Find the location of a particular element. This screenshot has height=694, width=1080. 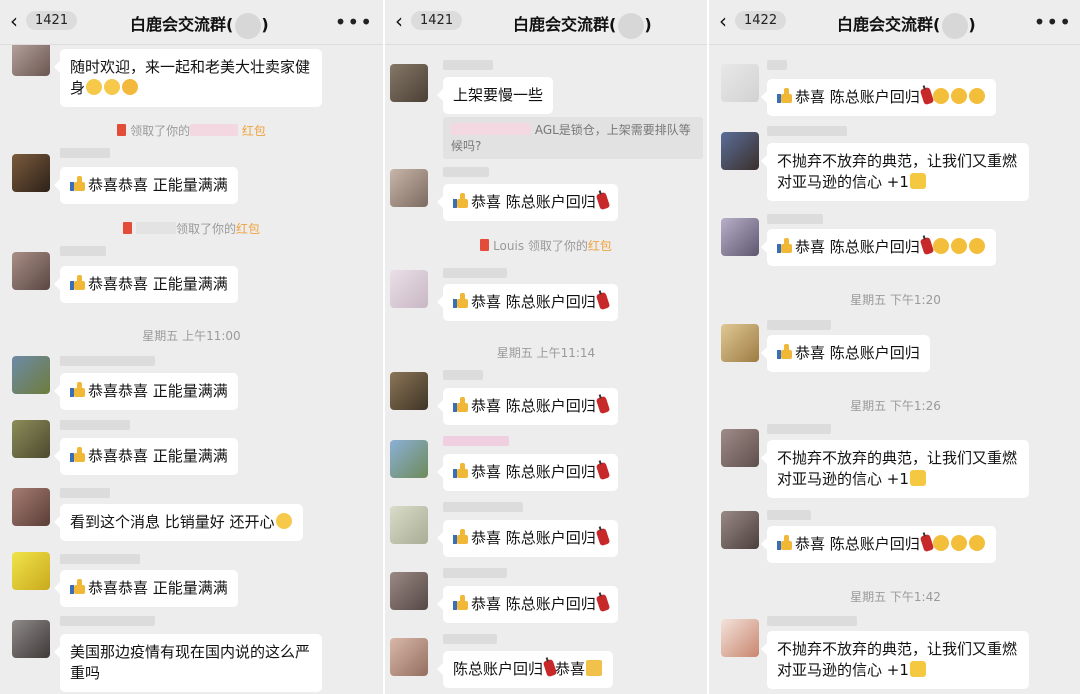

quoted-message: AGL是锁仓，上架需要排队等候吗? is located at coordinates (573, 138).